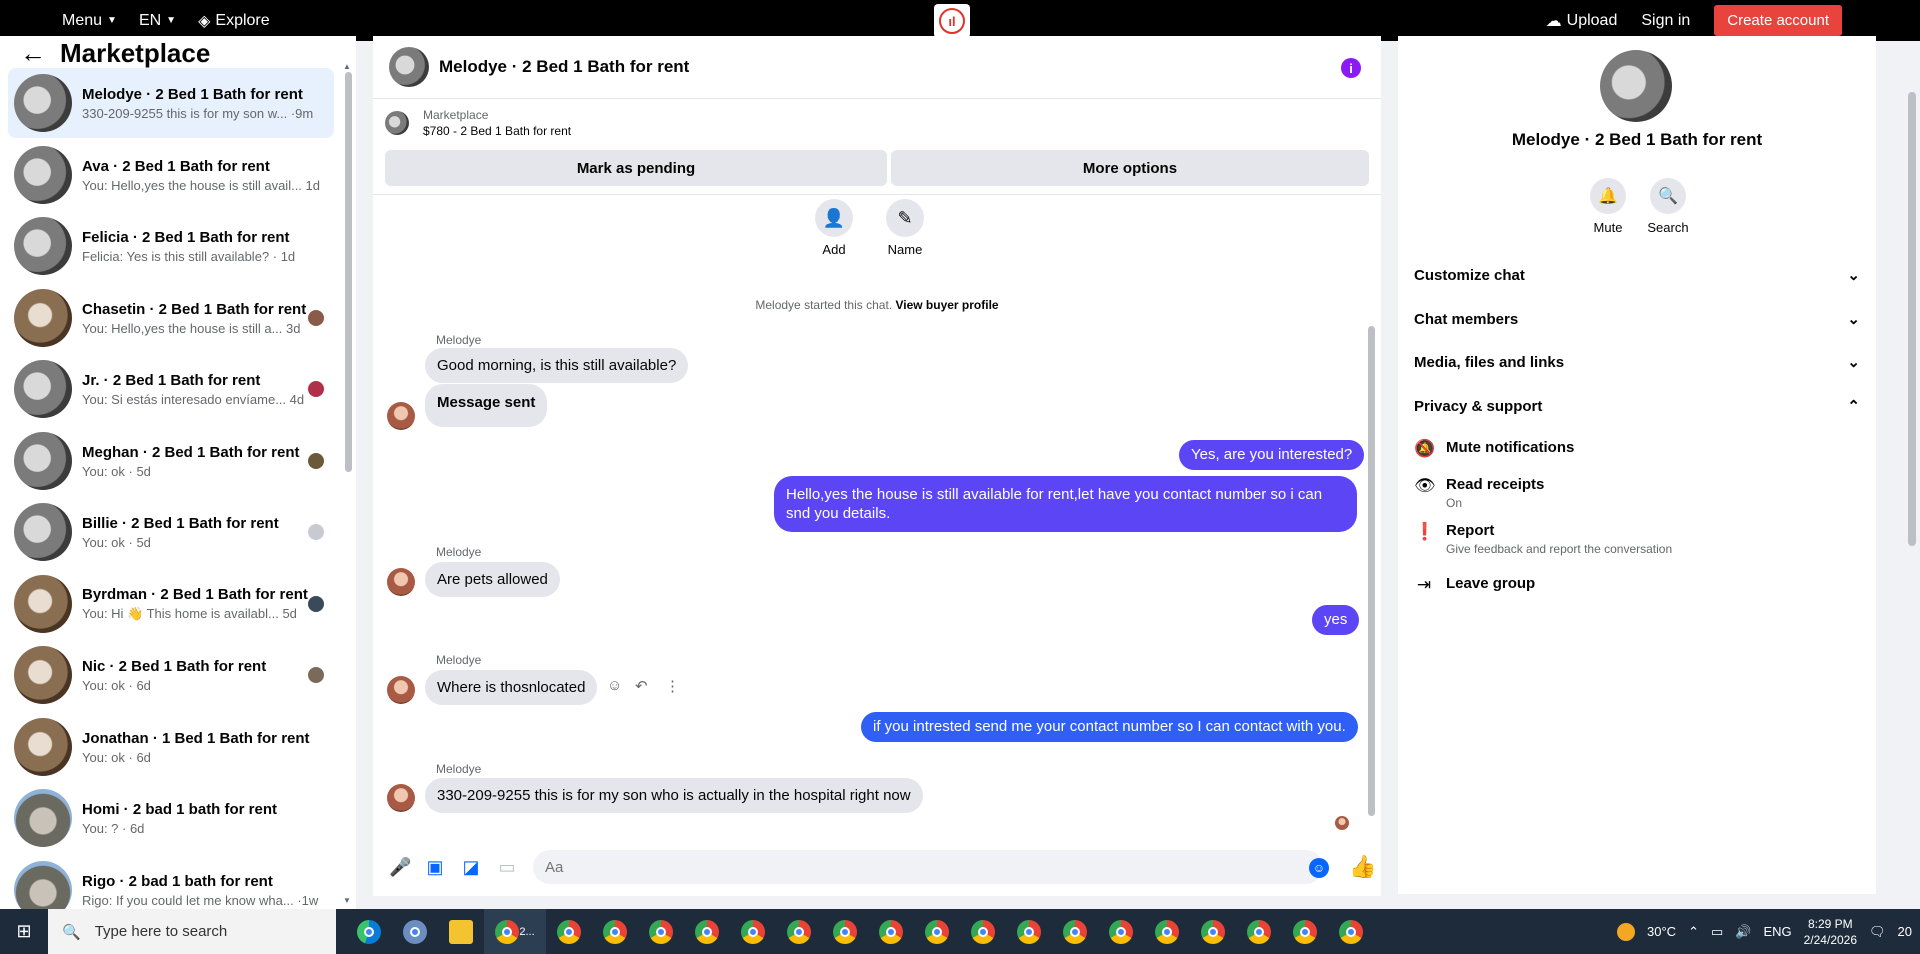  What do you see at coordinates (1912, 319) in the screenshot?
I see `page-scrollbar` at bounding box center [1912, 319].